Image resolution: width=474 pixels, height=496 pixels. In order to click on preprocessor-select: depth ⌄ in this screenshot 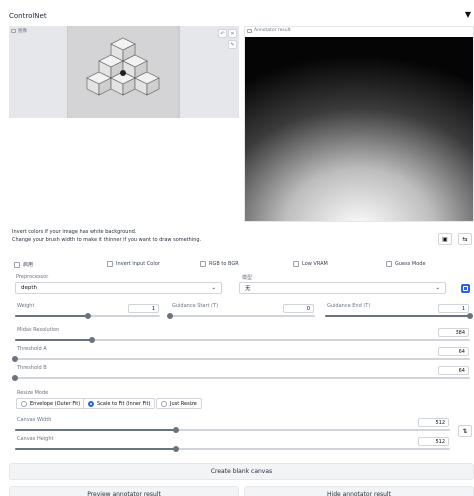, I will do `click(118, 288)`.